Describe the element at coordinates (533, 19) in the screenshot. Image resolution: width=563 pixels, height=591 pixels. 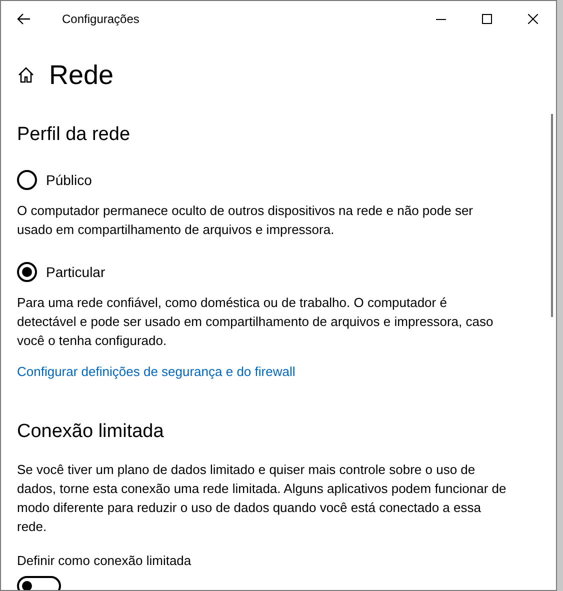
I see `close-icon` at that location.